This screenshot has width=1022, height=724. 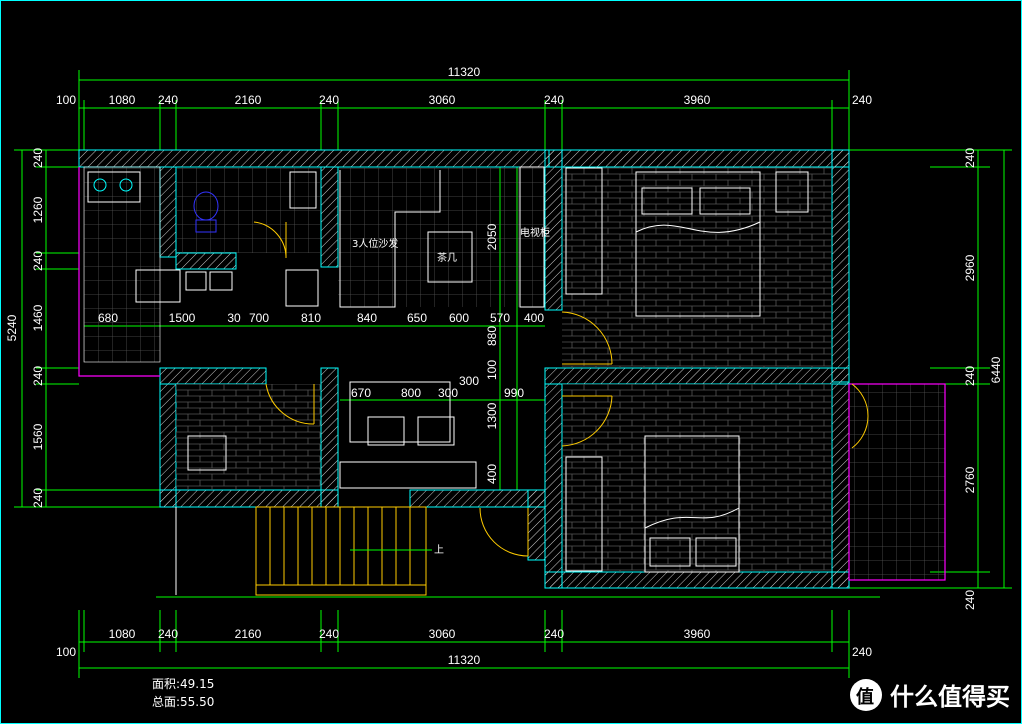 I want to click on sofa-label: 3人位沙发, so click(x=375, y=243).